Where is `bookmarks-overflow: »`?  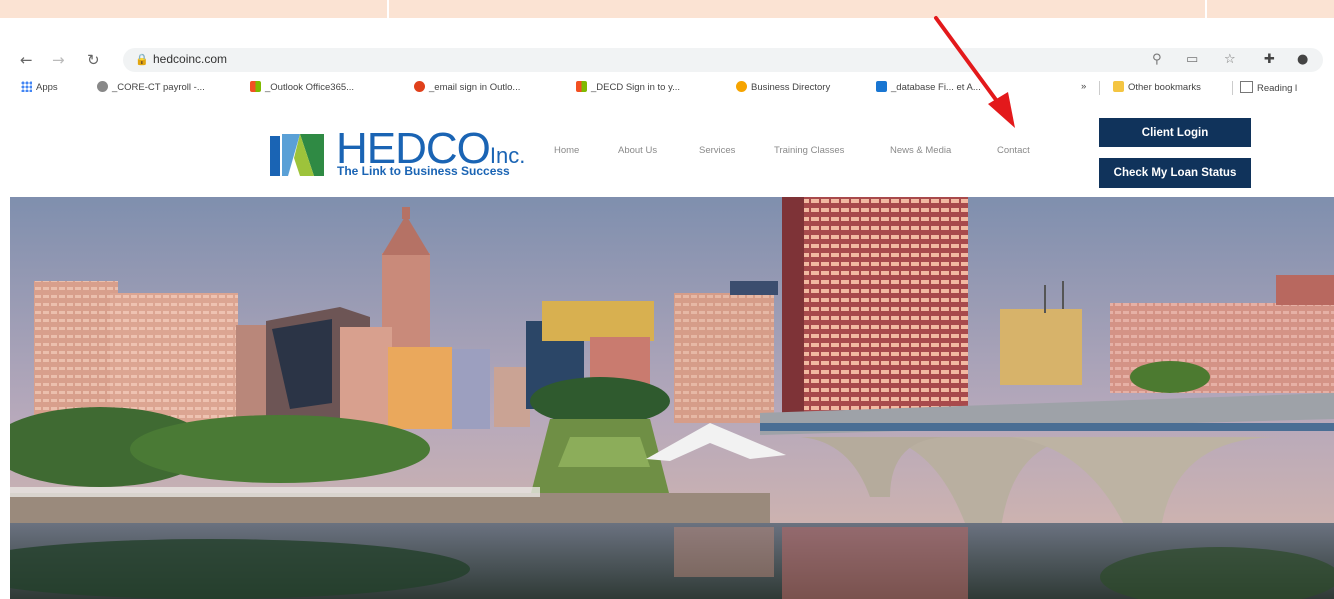
bookmarks-overflow: » is located at coordinates (1083, 86).